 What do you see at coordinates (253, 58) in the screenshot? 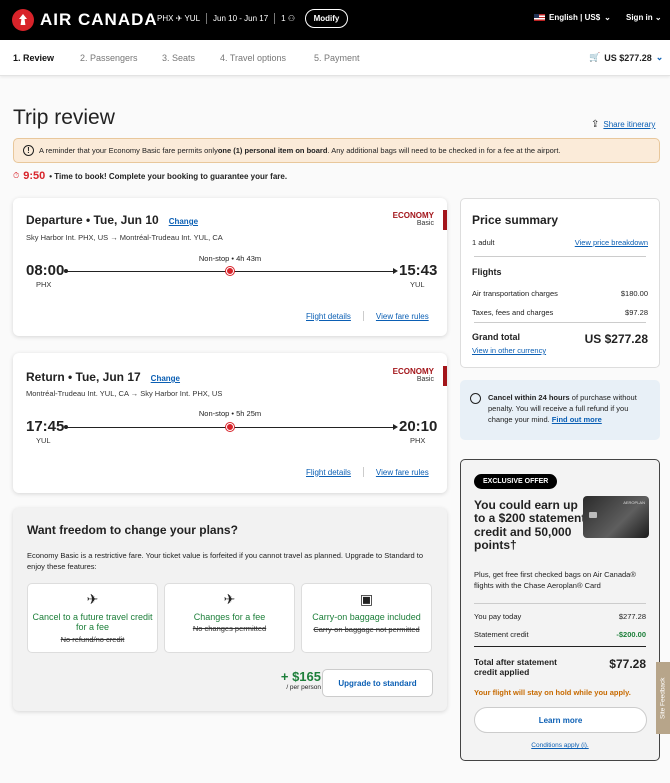
I see `step-travel-options: 4. Travel options` at bounding box center [253, 58].